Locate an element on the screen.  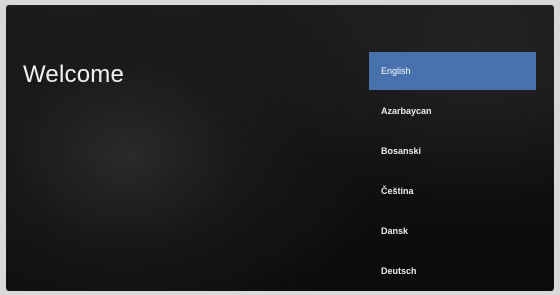
language-option-azarbaycan: Azarbaycan is located at coordinates (452, 111).